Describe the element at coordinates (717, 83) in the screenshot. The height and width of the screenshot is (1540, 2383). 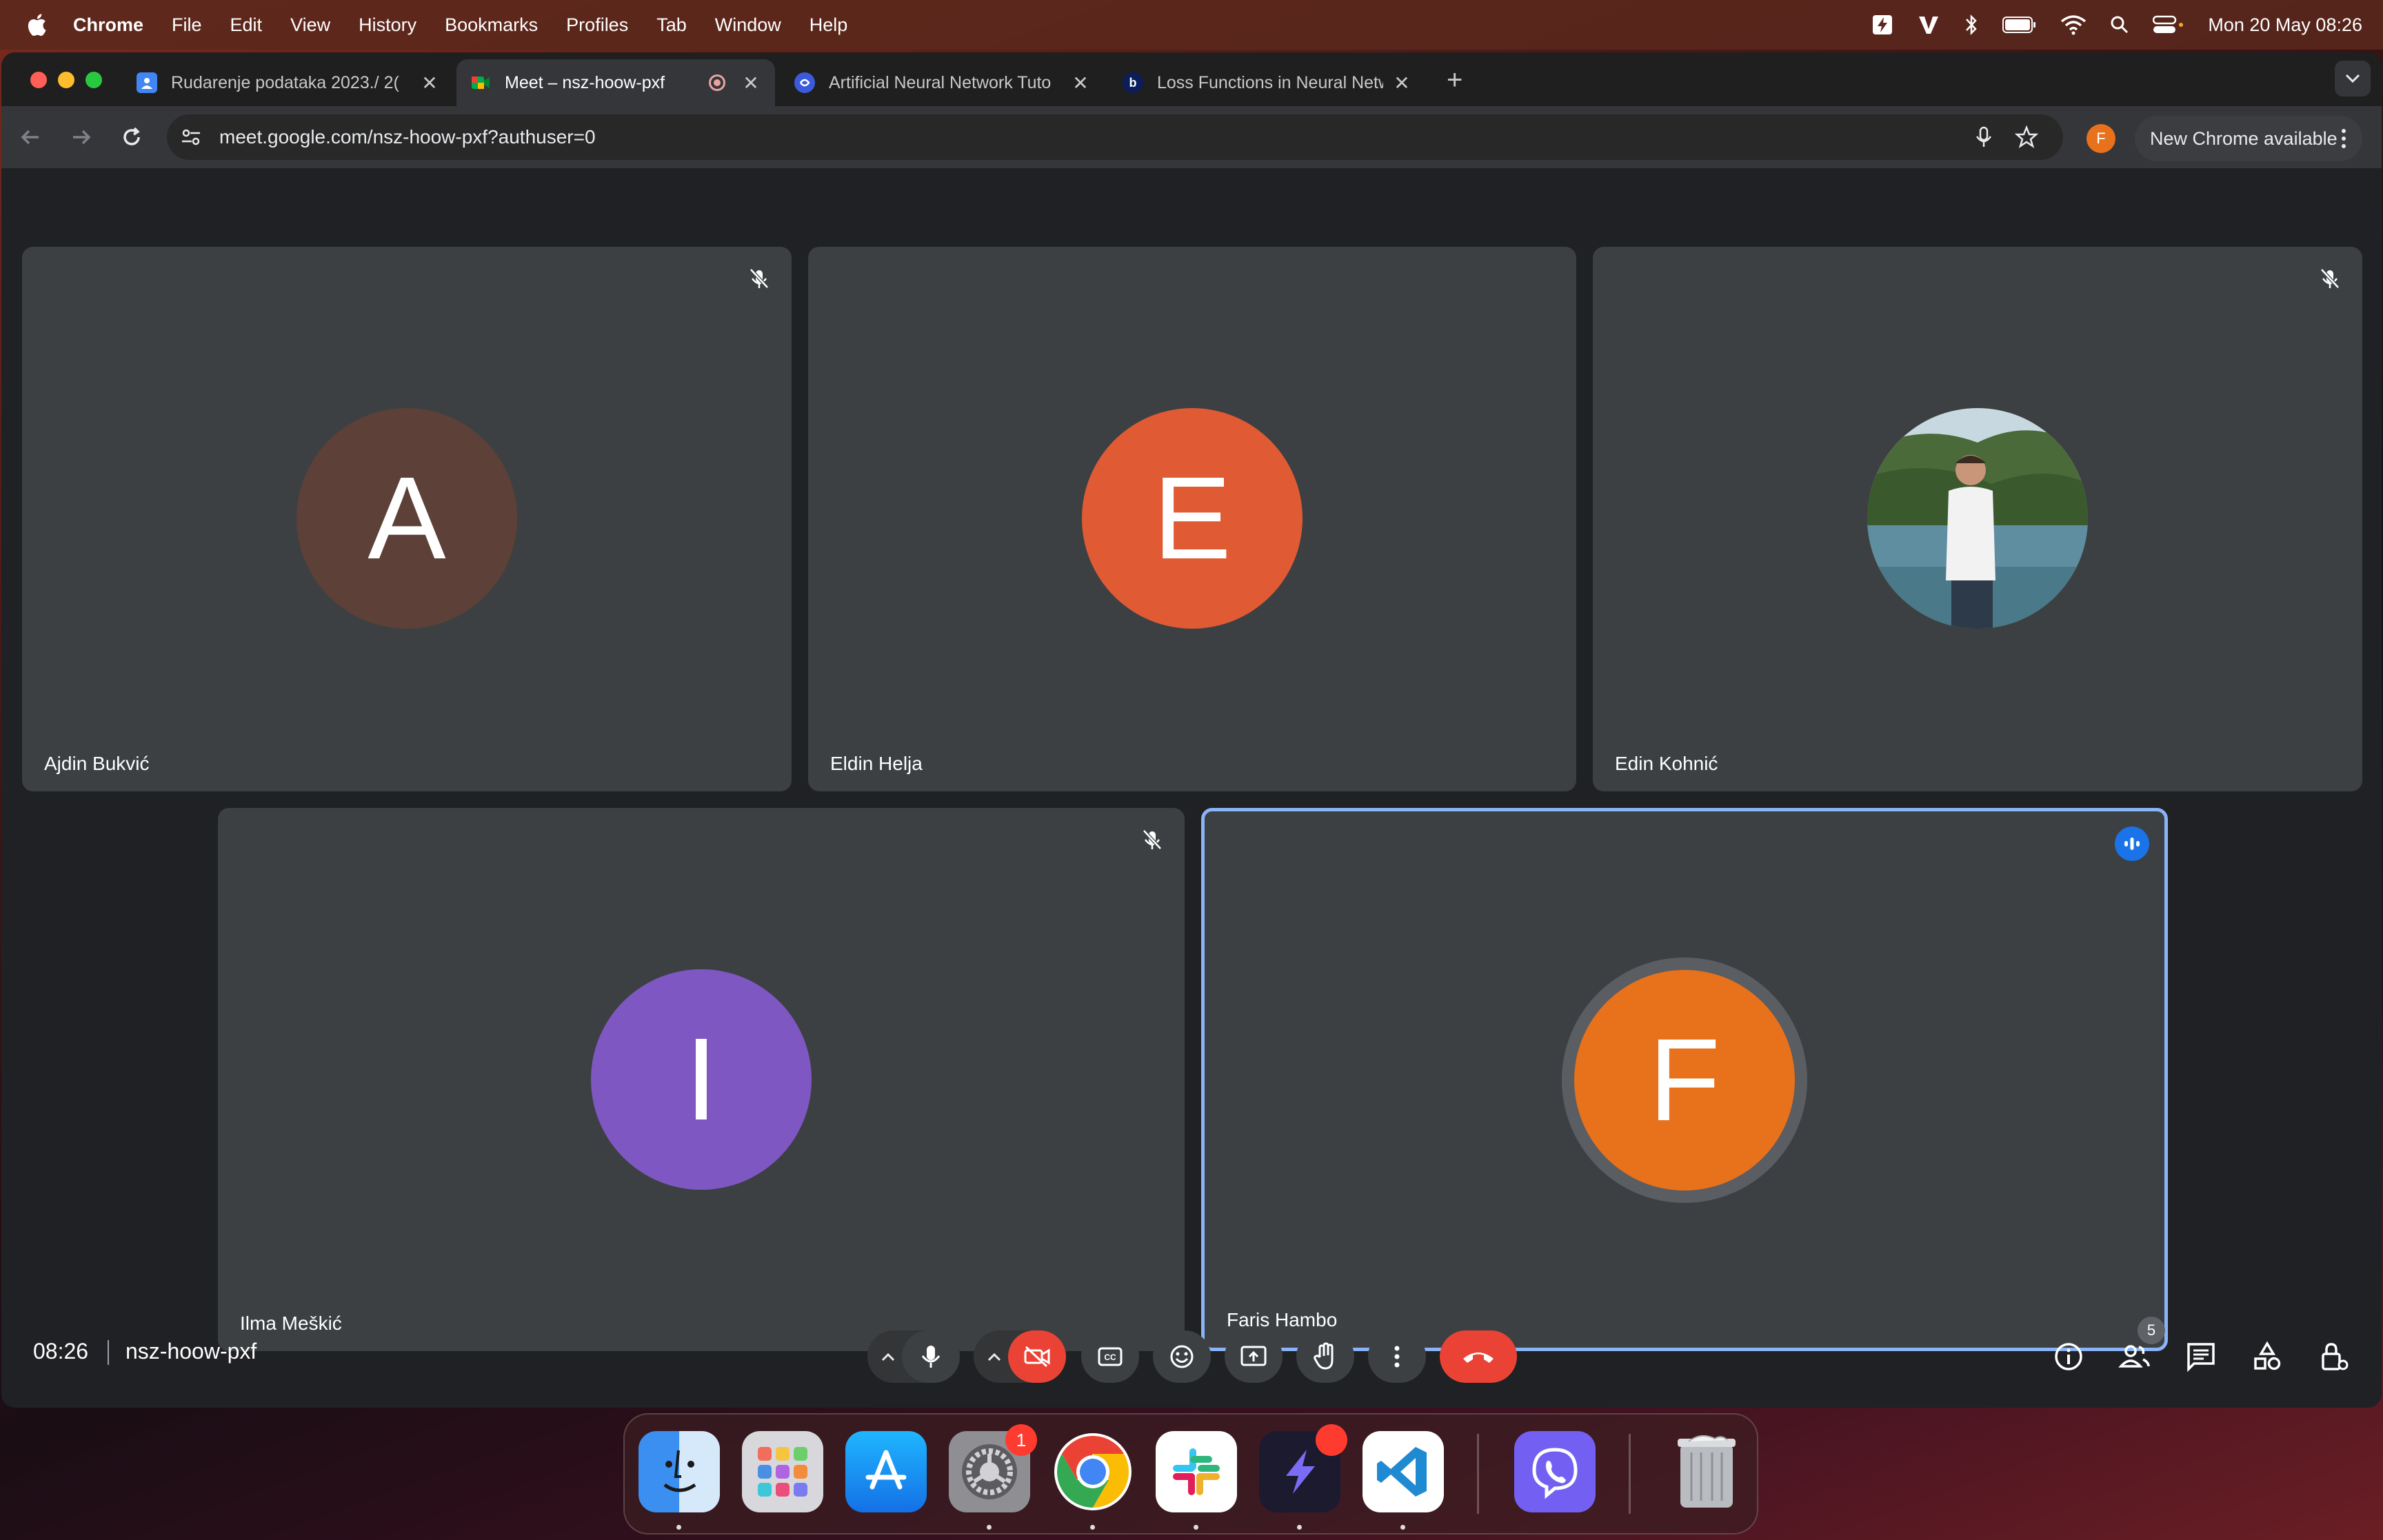
I see `recording-icon` at that location.